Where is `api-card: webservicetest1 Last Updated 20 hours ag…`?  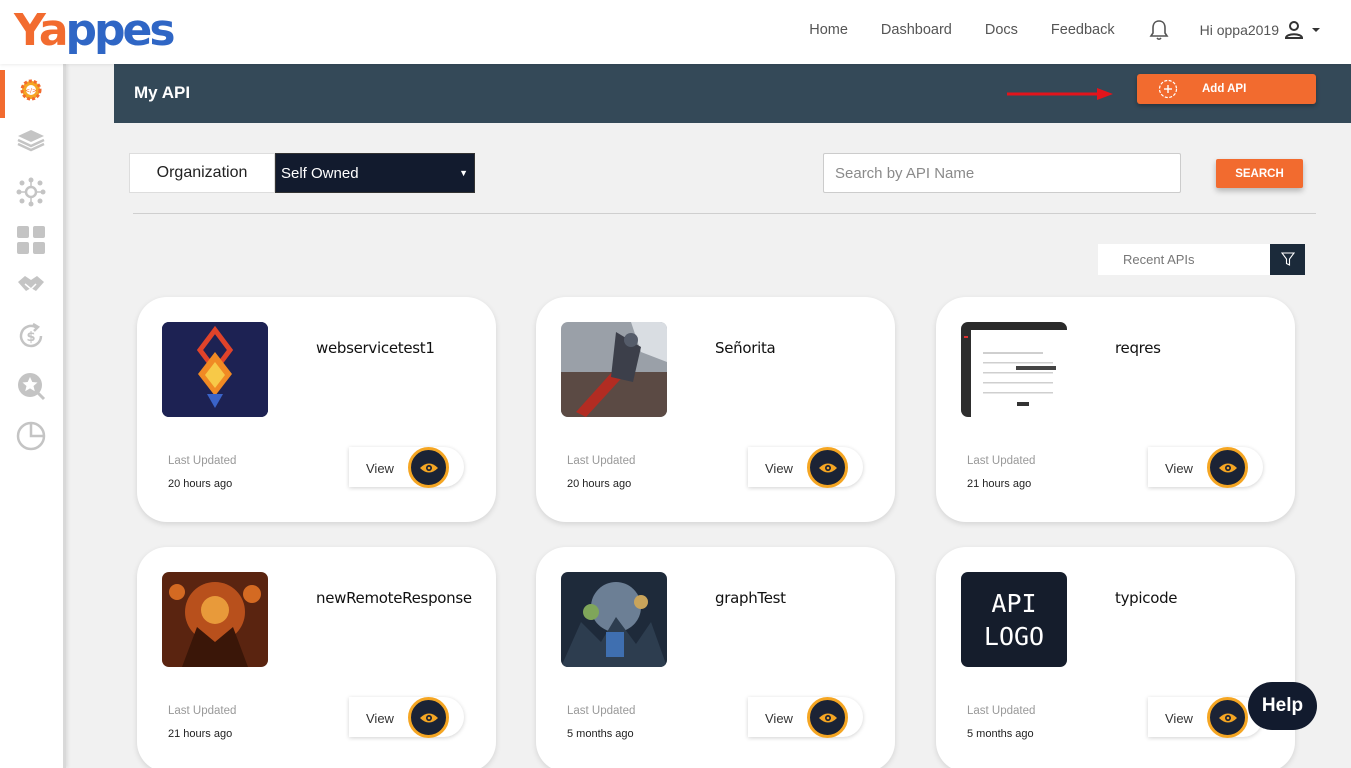
api-card: webservicetest1 Last Updated 20 hours ag… is located at coordinates (316, 409).